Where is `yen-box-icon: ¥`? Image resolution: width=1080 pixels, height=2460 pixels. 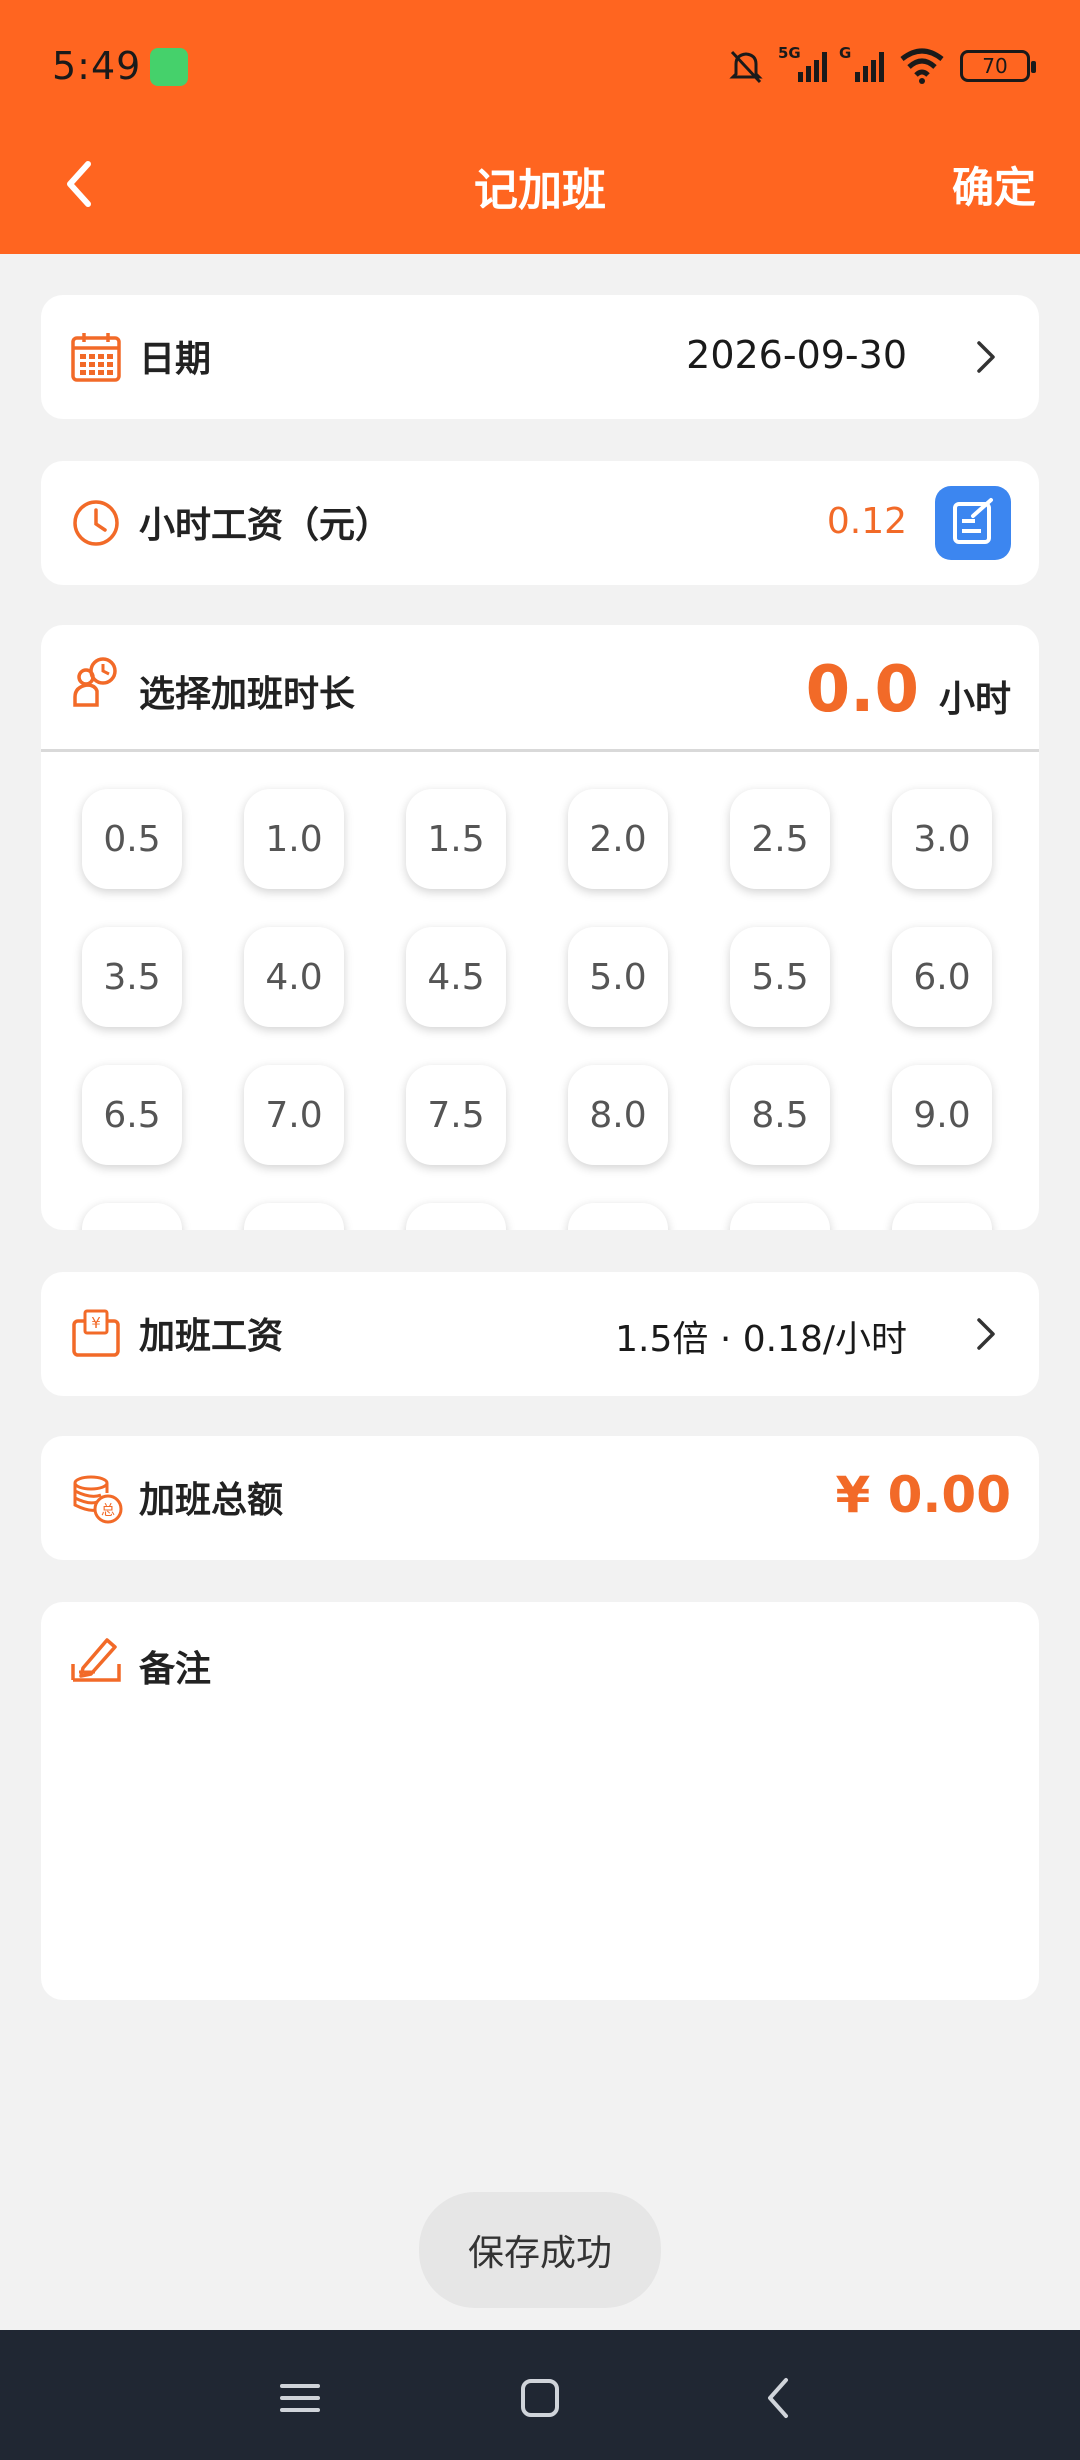 yen-box-icon: ¥ is located at coordinates (96, 1333).